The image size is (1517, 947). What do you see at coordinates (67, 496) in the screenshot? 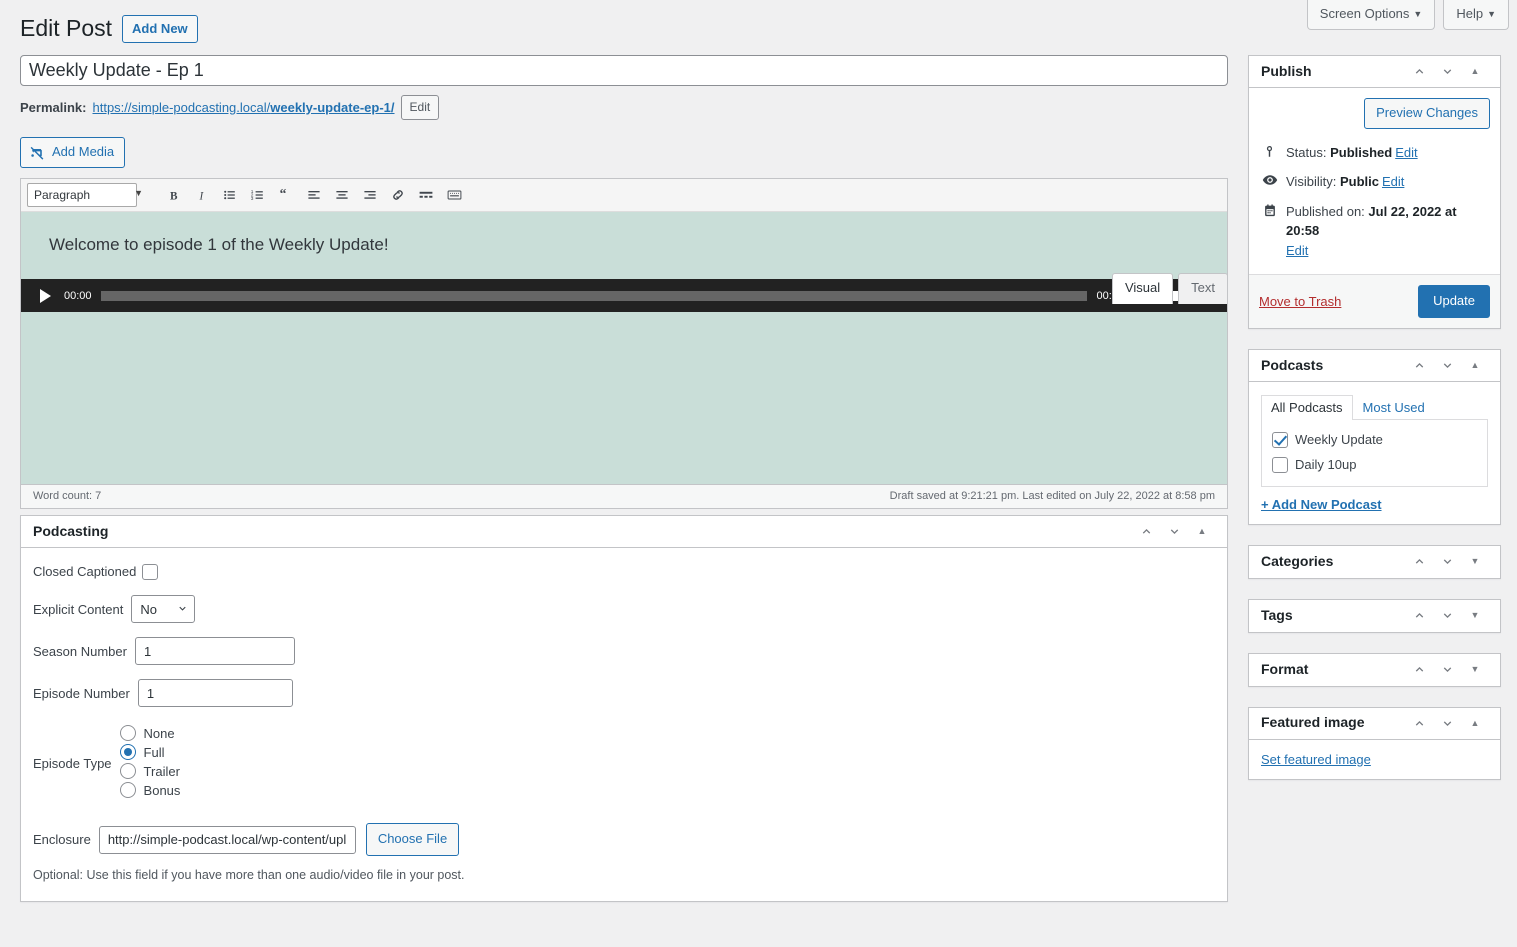
I see `word-count: Word count: 7` at bounding box center [67, 496].